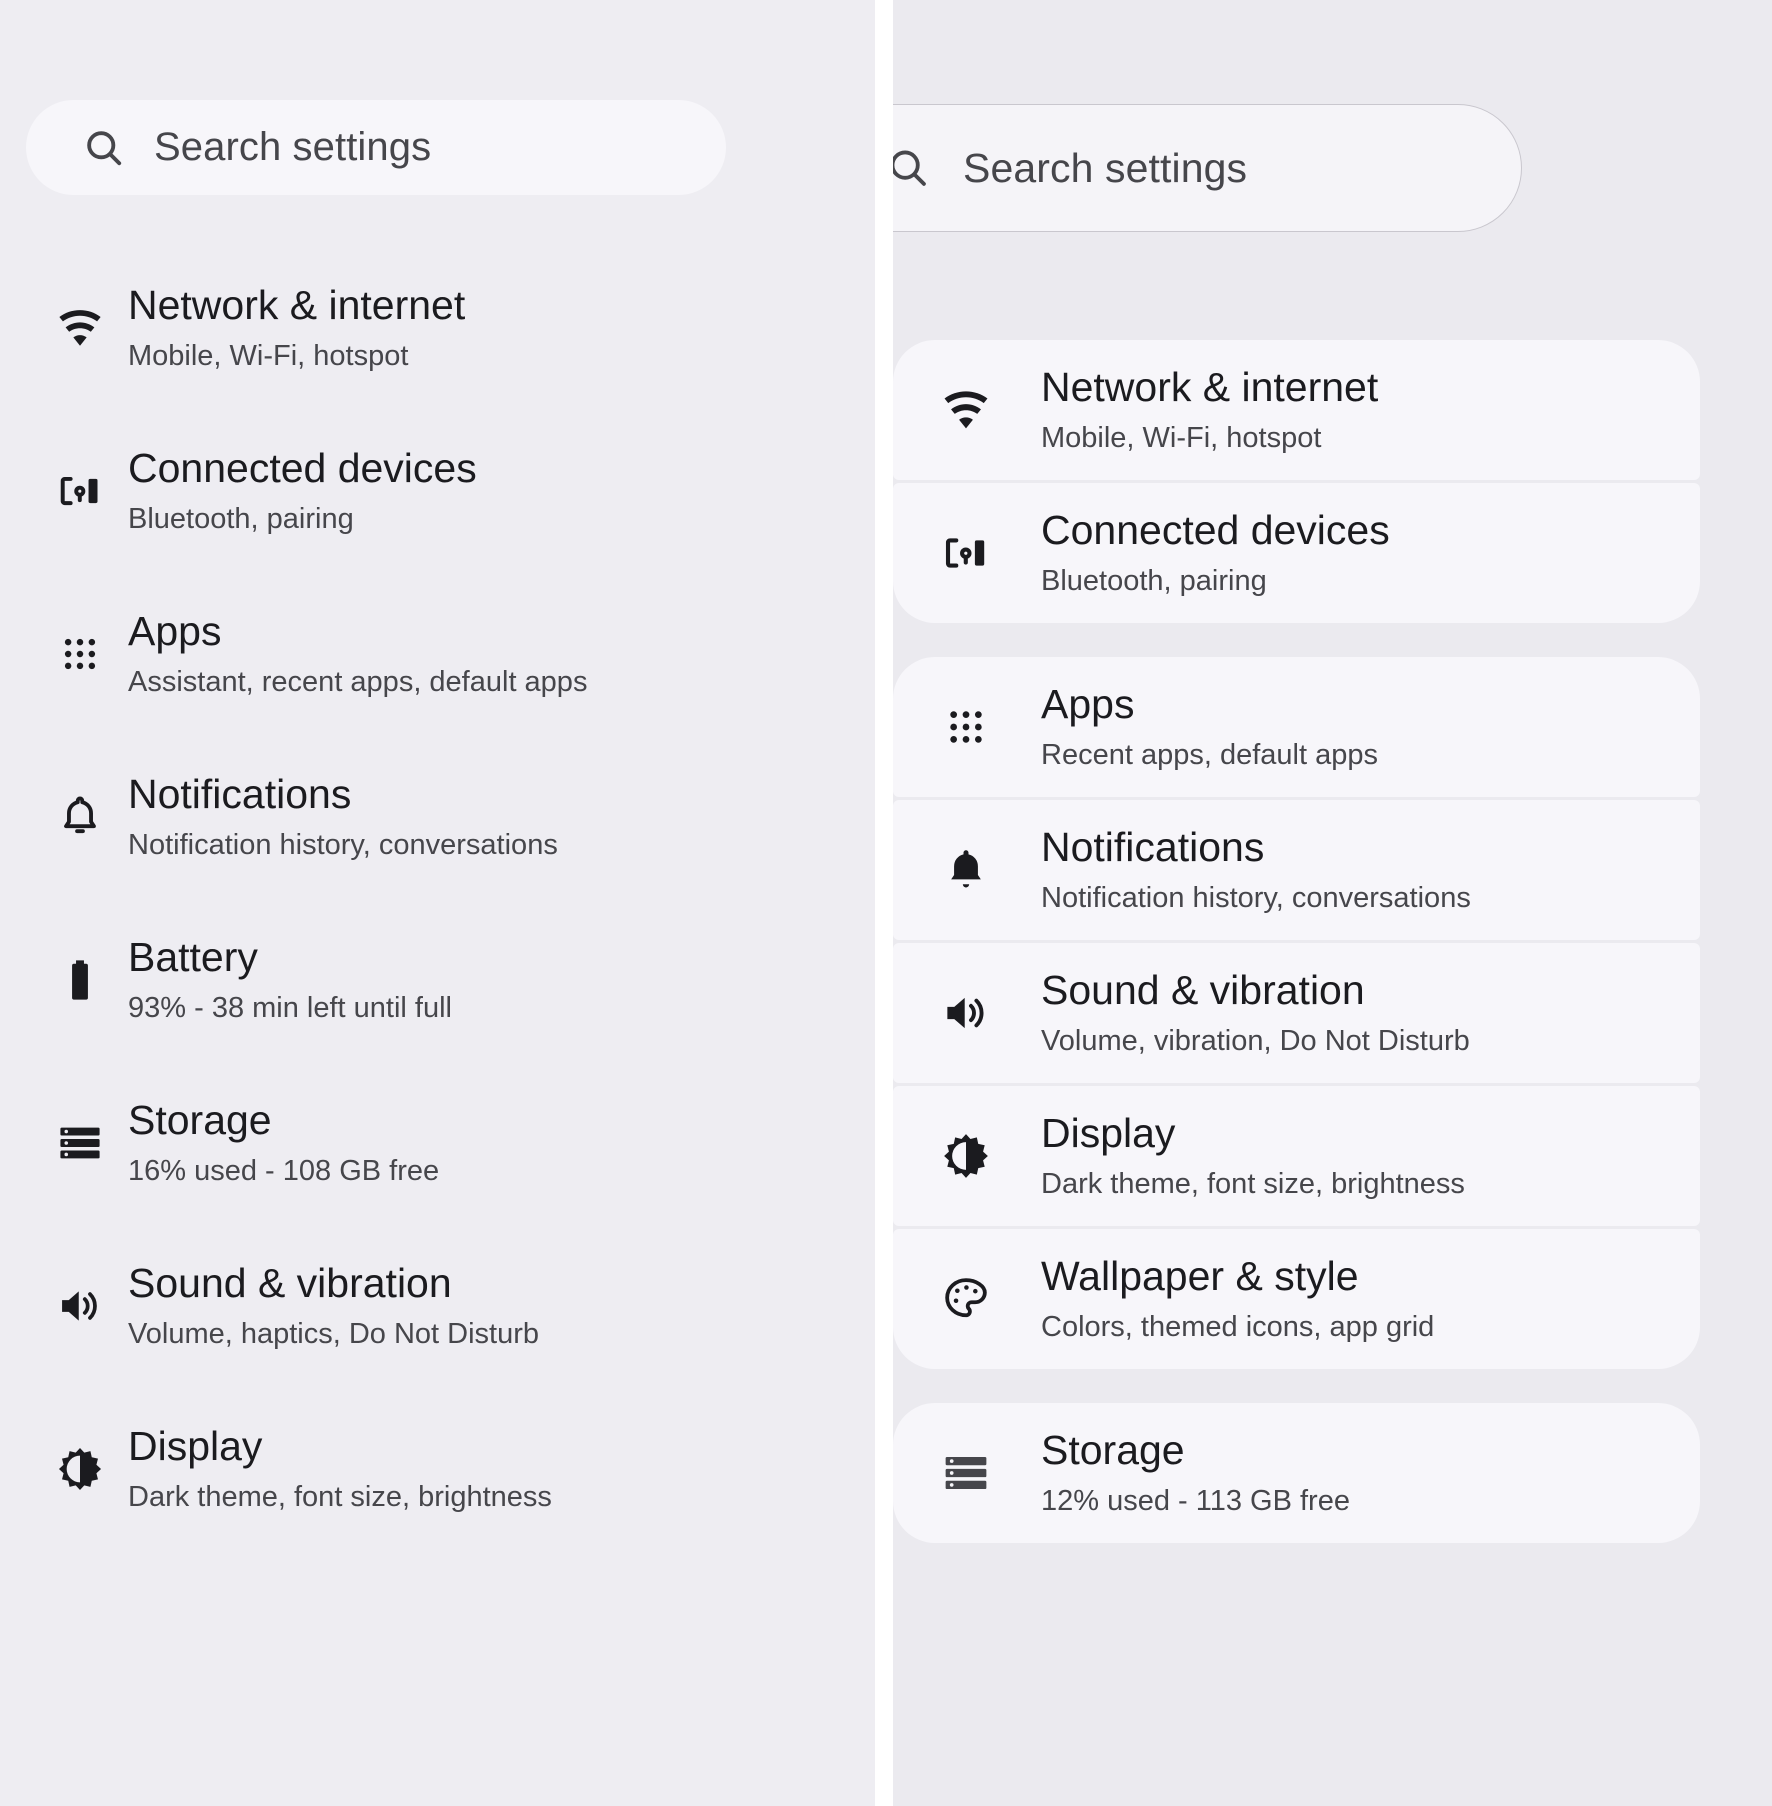 This screenshot has width=1772, height=1806. What do you see at coordinates (193, 956) in the screenshot?
I see `row-title: Battery` at bounding box center [193, 956].